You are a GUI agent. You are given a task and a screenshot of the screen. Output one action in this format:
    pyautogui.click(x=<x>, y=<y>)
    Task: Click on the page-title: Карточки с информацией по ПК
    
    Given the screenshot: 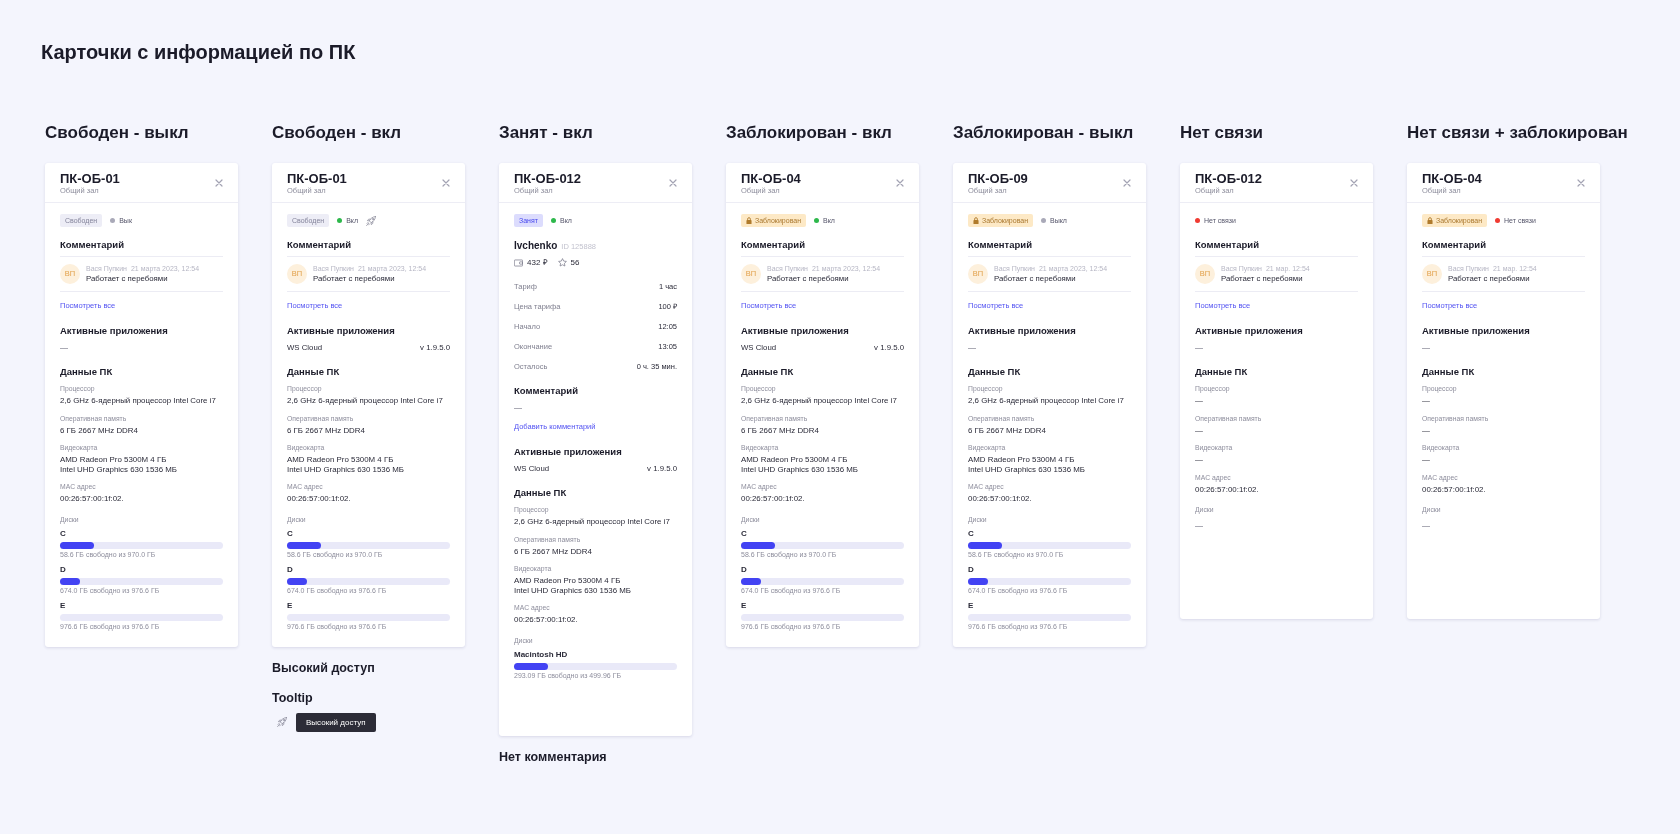 What is the action you would take?
    pyautogui.click(x=198, y=52)
    